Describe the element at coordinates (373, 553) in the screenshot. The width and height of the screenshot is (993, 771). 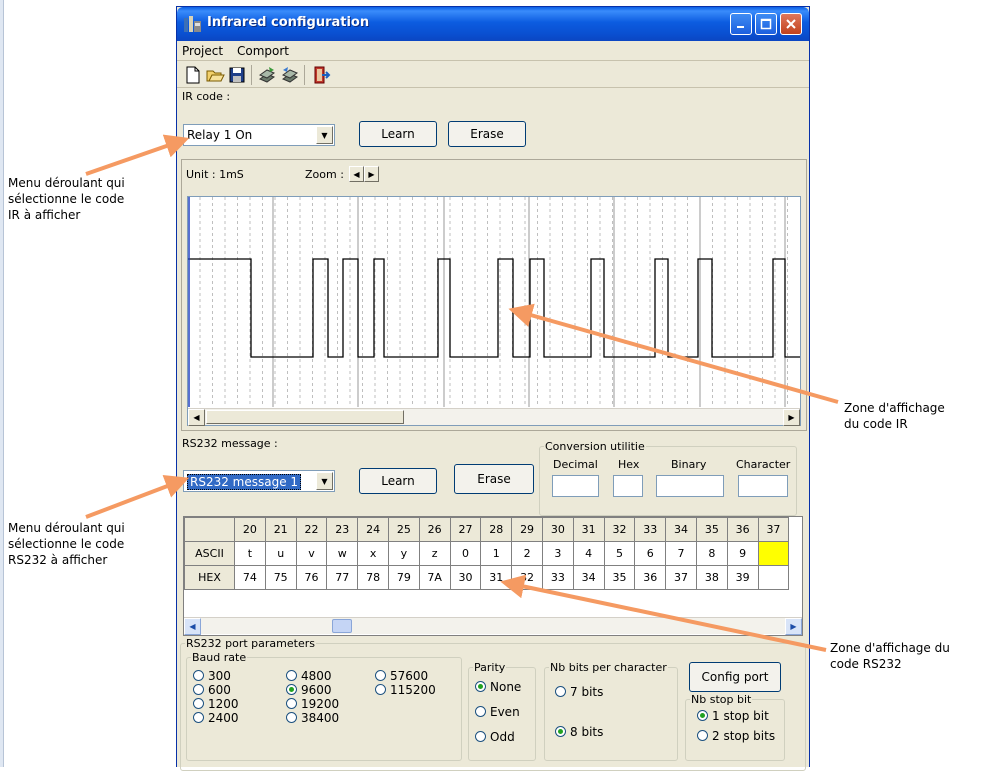
I see `ascii-cell: x` at that location.